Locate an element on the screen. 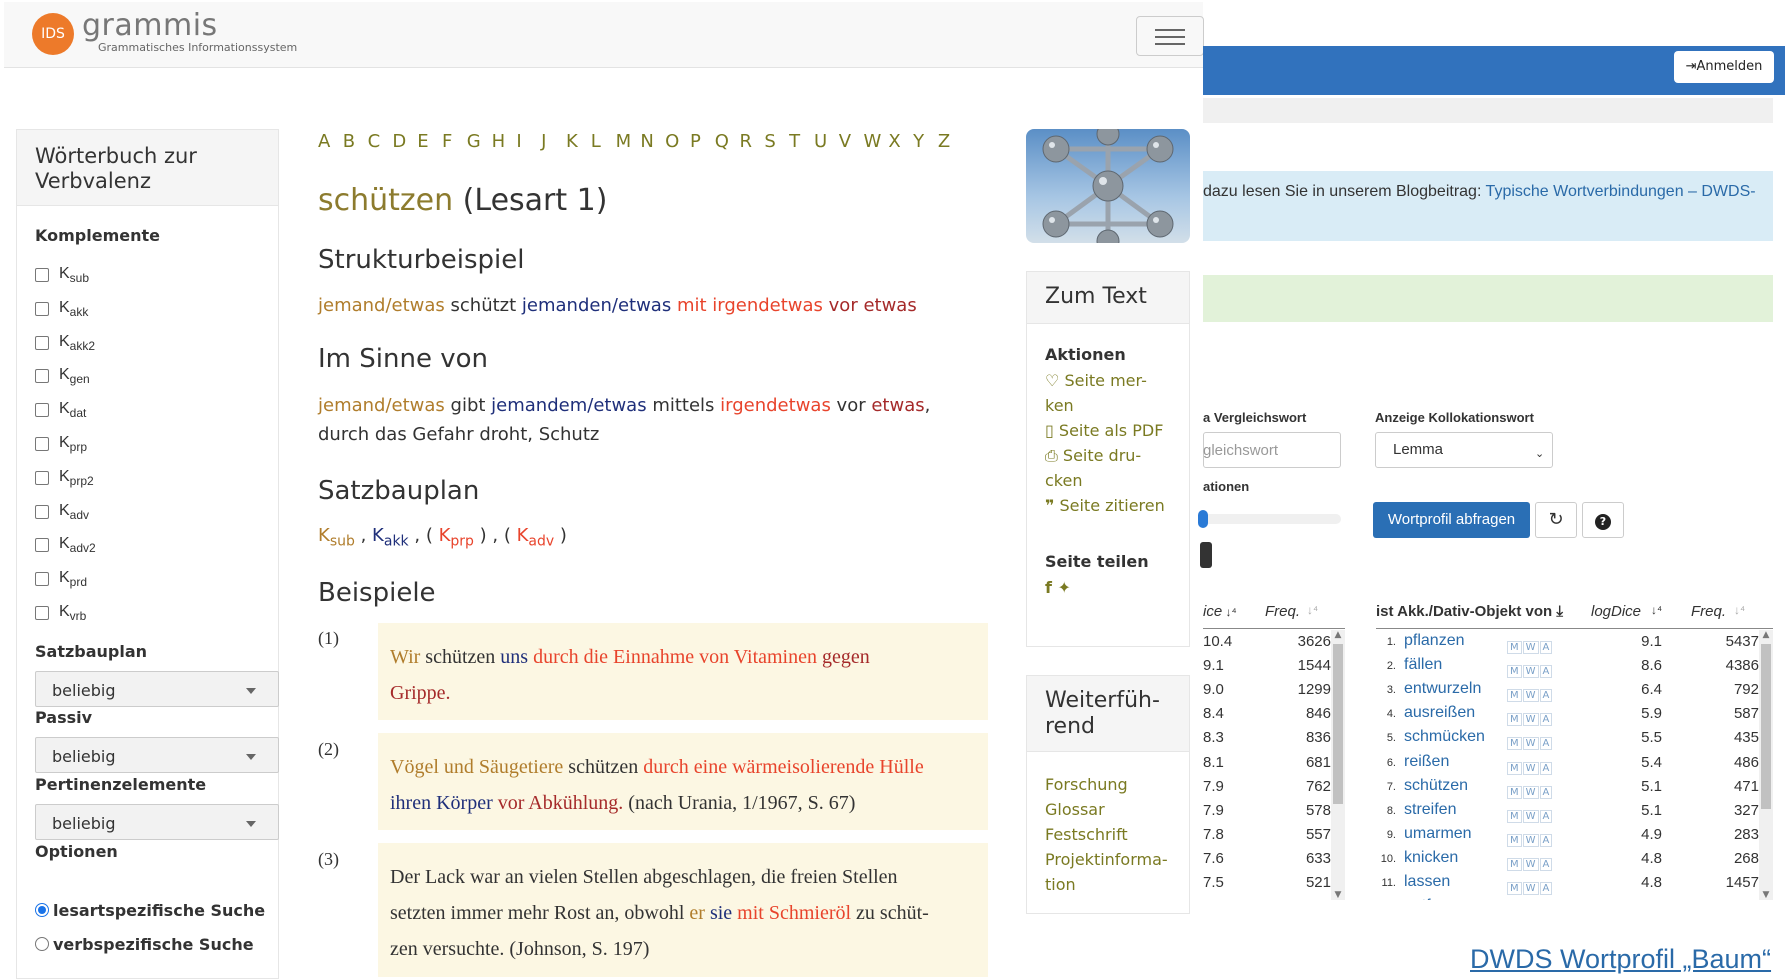 This screenshot has width=1788, height=980. table-row: 7.9 578 is located at coordinates (1267, 811).